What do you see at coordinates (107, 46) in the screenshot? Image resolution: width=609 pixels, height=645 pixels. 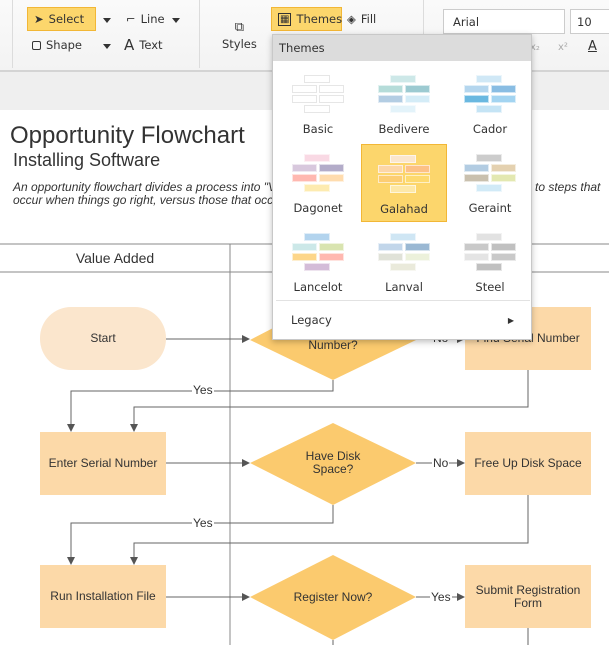 I see `shape-dropdown-caret` at bounding box center [107, 46].